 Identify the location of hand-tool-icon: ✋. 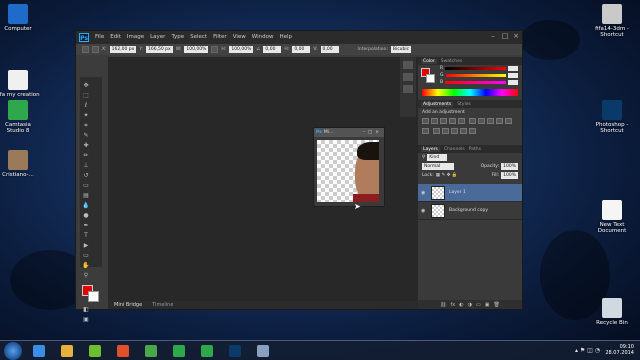
(86, 266).